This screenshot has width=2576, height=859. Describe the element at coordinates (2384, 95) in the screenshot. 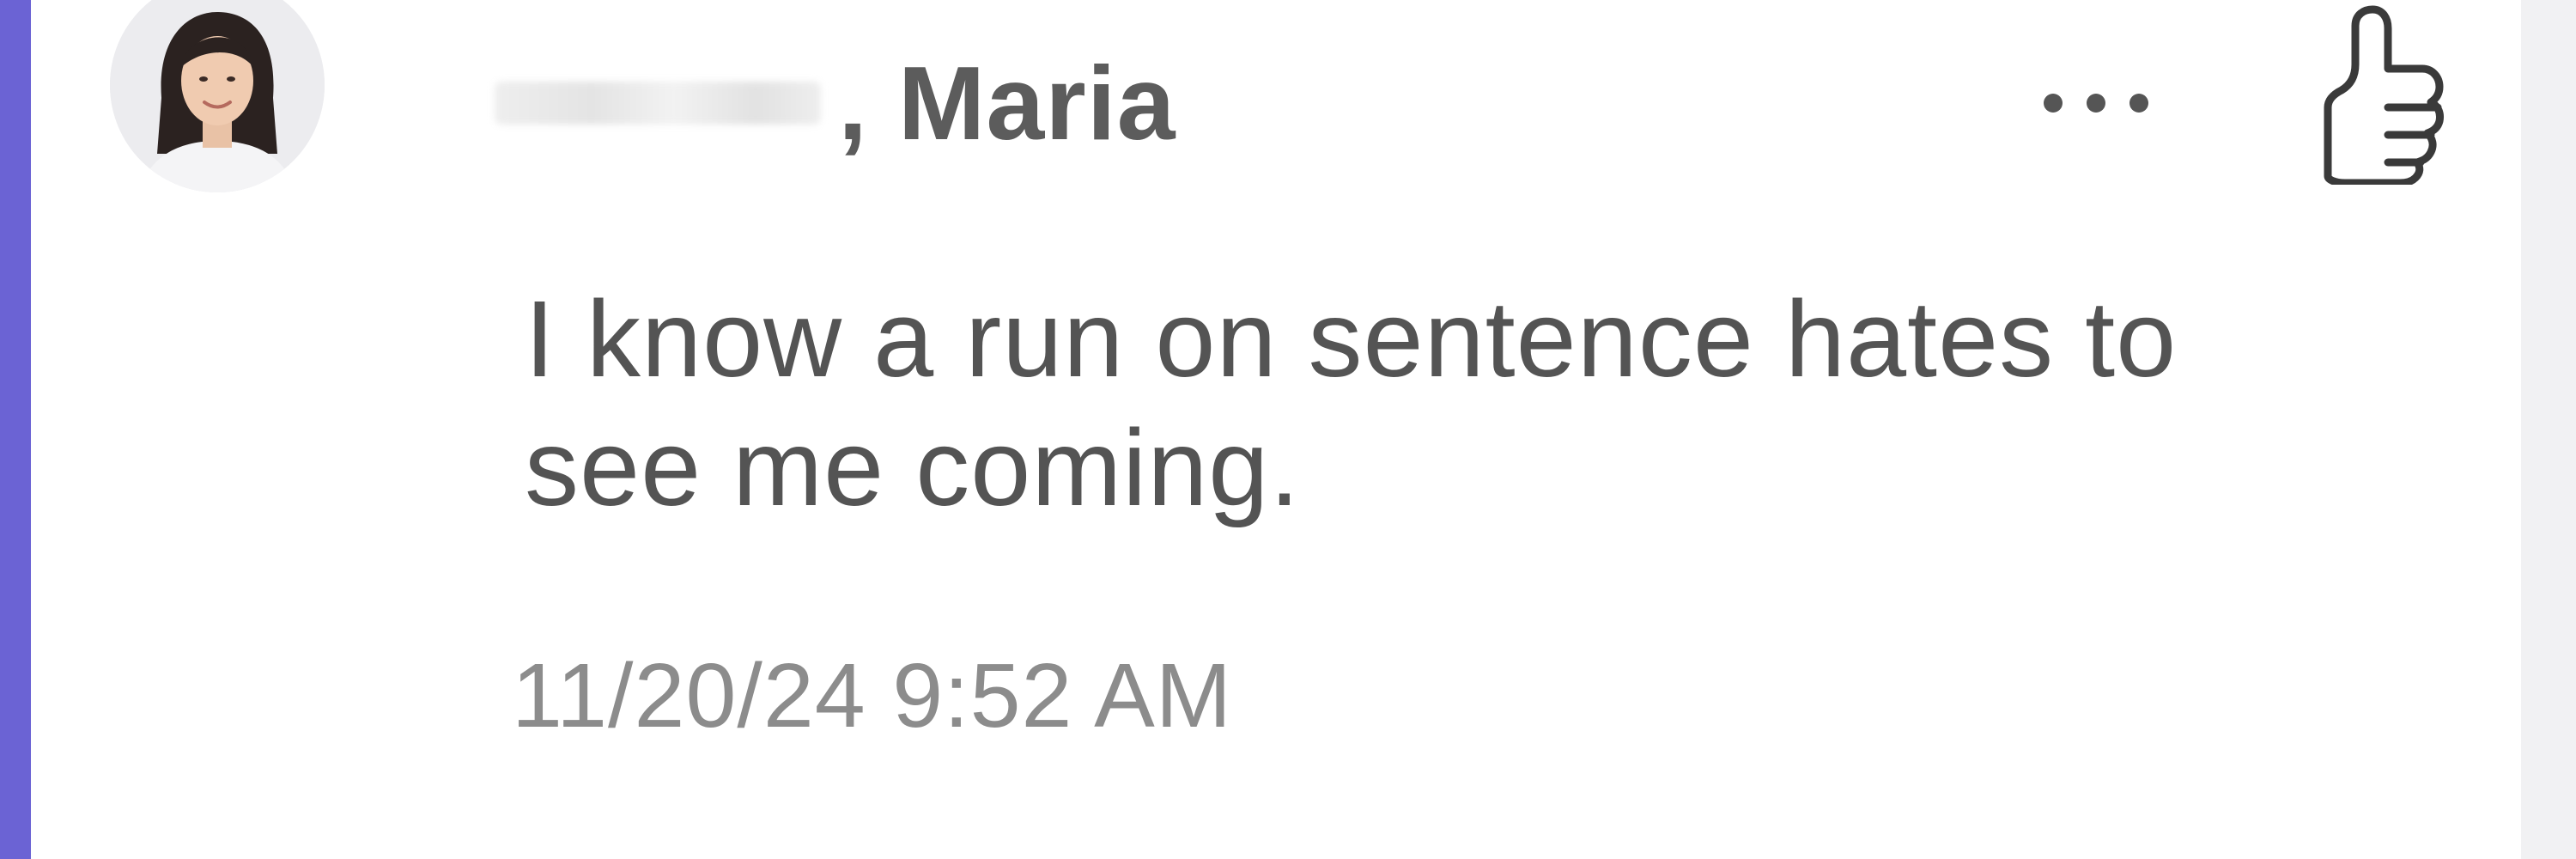

I see `thumbs-up-icon` at that location.